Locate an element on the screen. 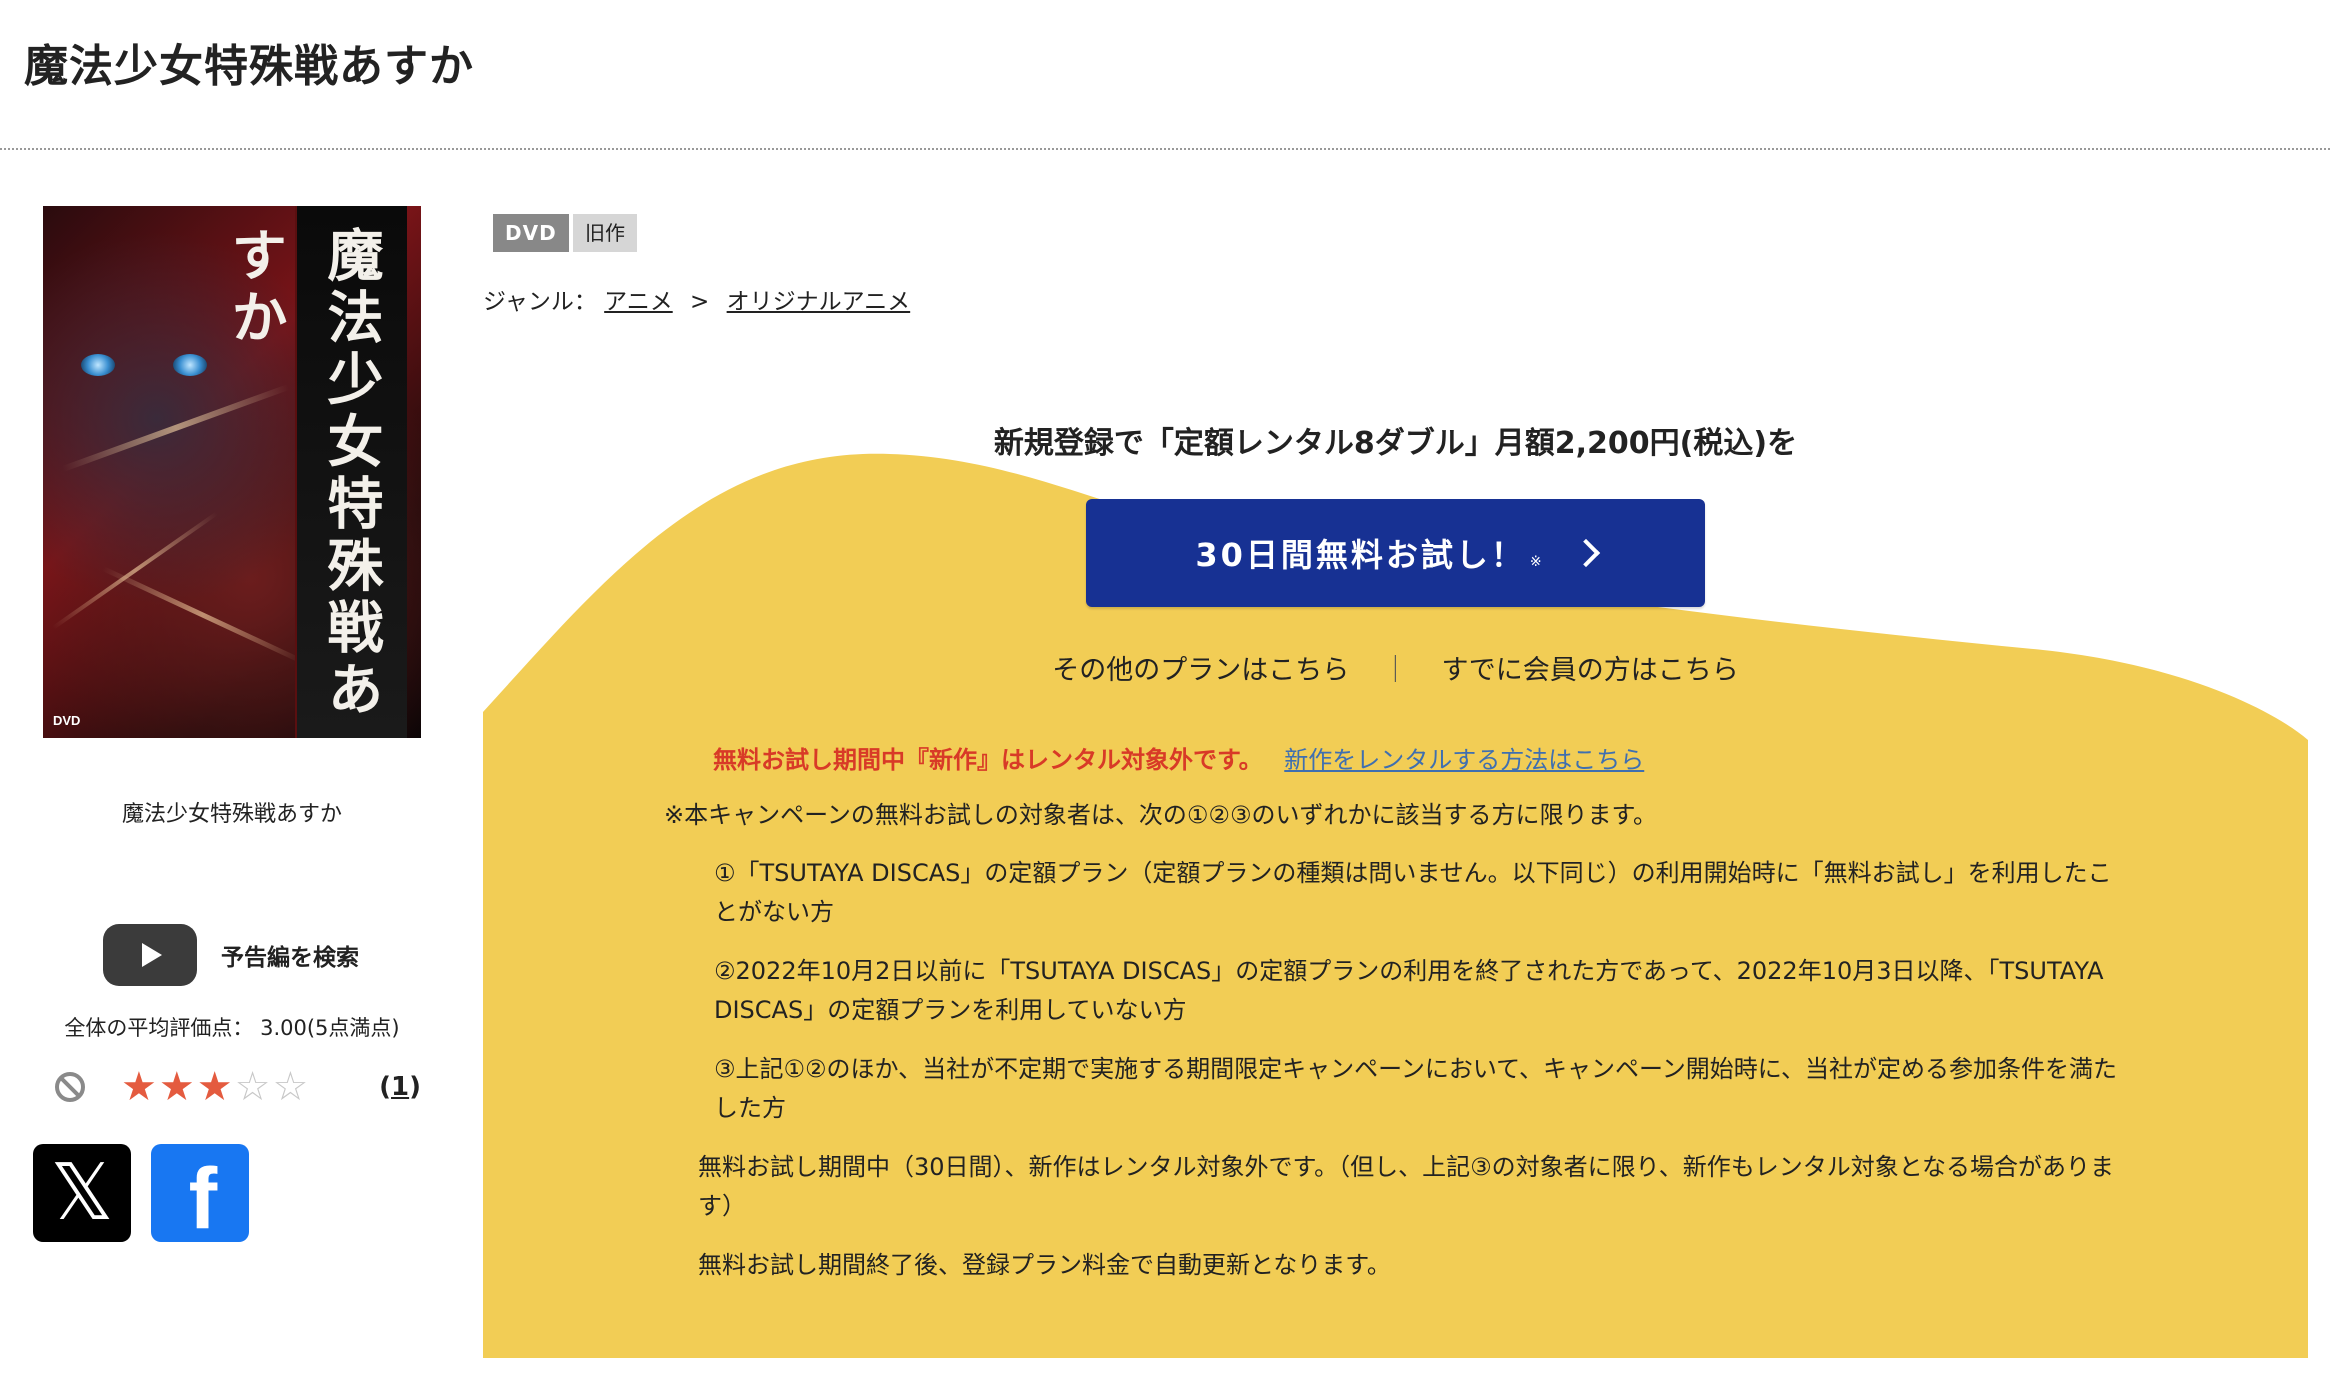 This screenshot has height=1374, width=2330. cover-image: 魔法少女特殊戦あすか DVD is located at coordinates (232, 472).